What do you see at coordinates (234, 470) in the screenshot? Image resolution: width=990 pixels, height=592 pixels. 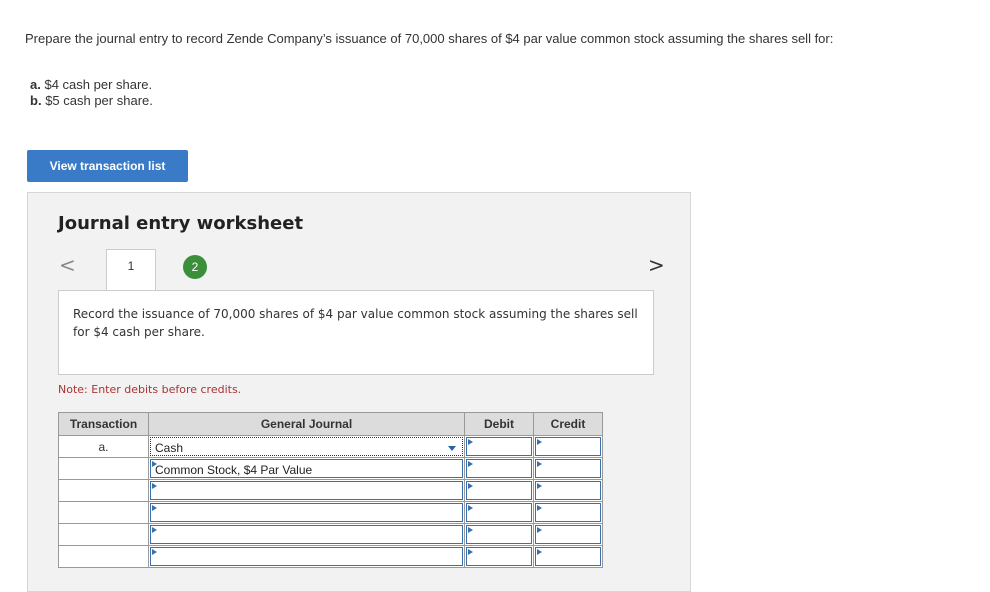 I see `account-value: Common Stock, $4 Par Value` at bounding box center [234, 470].